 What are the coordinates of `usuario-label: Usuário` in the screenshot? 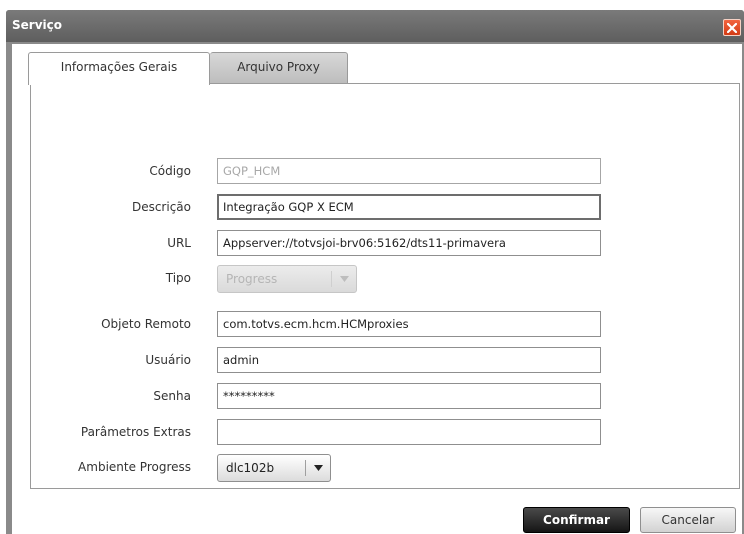 It's located at (168, 360).